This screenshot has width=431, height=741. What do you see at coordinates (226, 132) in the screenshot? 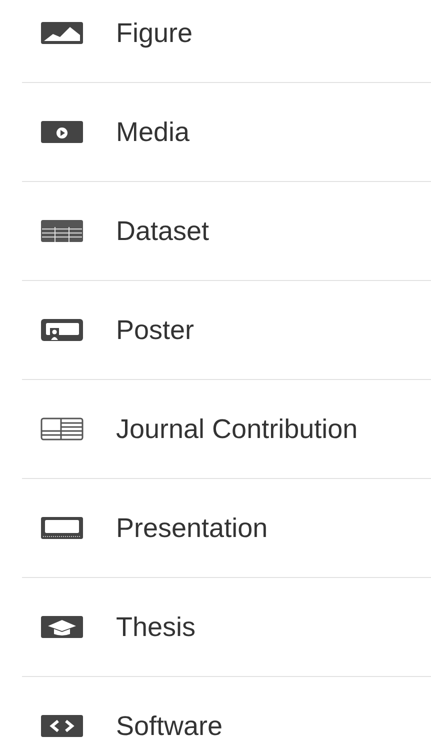
I see `type-link: Media` at bounding box center [226, 132].